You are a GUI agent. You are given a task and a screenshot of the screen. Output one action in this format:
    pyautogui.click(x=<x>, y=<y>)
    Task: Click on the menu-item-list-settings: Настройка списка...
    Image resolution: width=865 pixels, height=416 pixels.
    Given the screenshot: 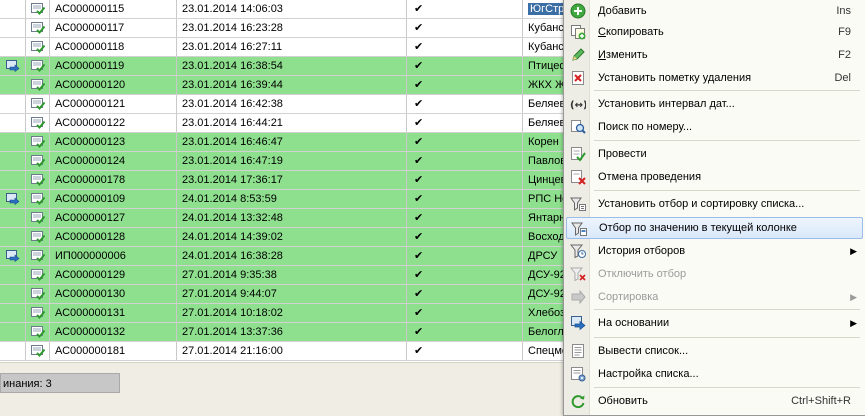 What is the action you would take?
    pyautogui.click(x=714, y=374)
    